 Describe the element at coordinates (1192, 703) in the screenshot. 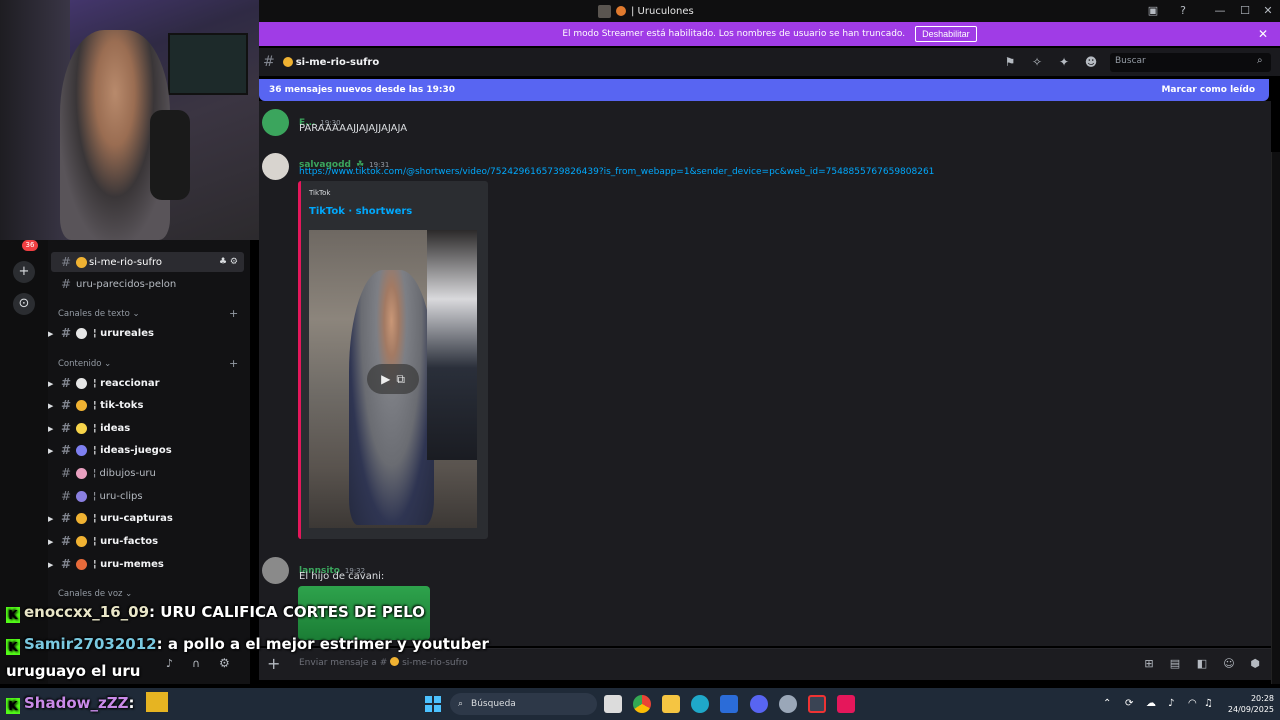

I see `wifi-icon: ◠` at that location.